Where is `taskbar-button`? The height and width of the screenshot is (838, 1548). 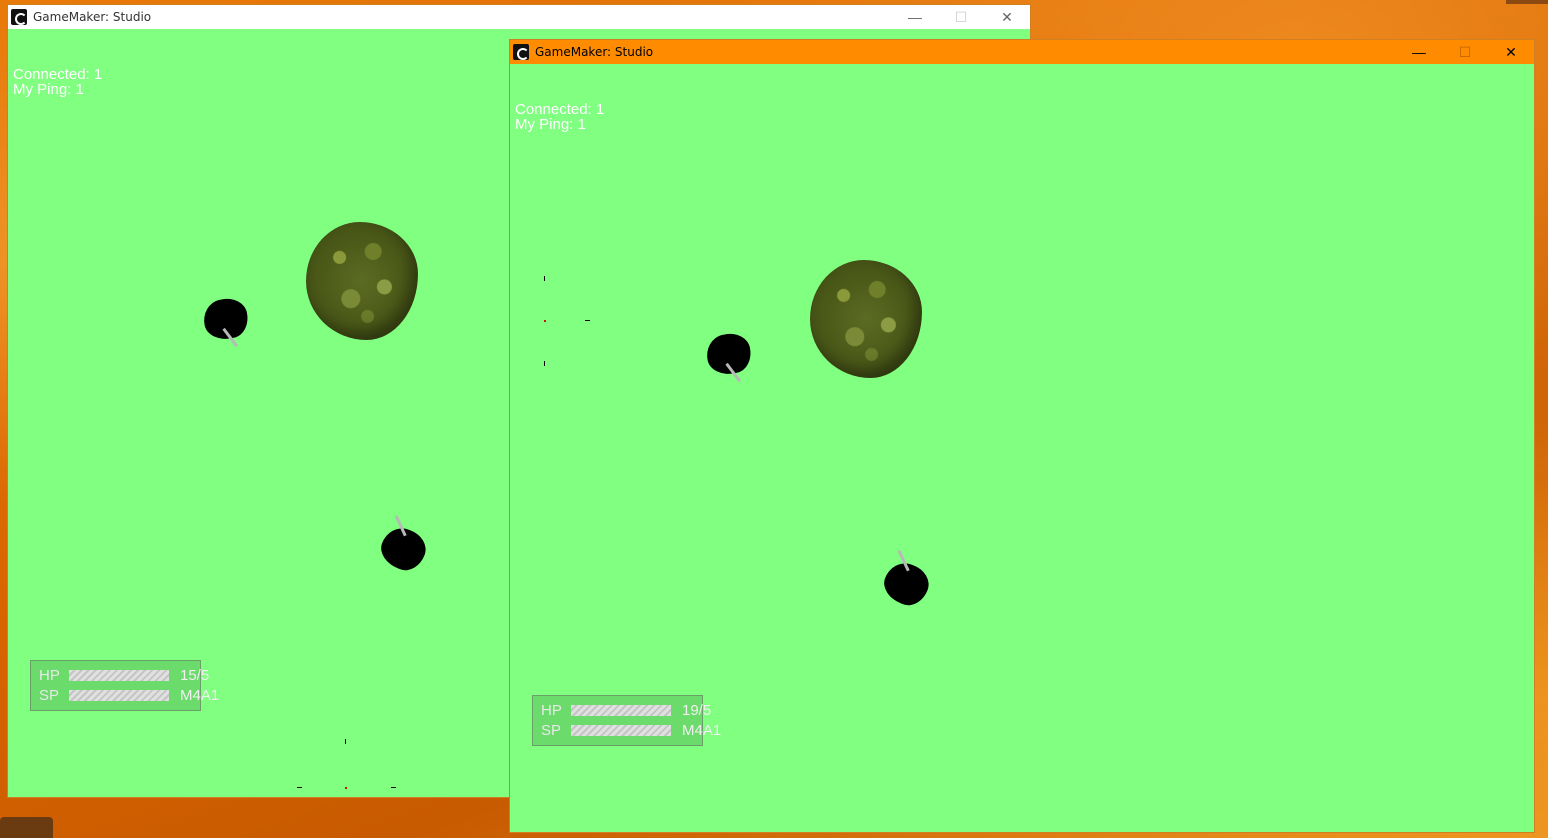
taskbar-button is located at coordinates (26, 827).